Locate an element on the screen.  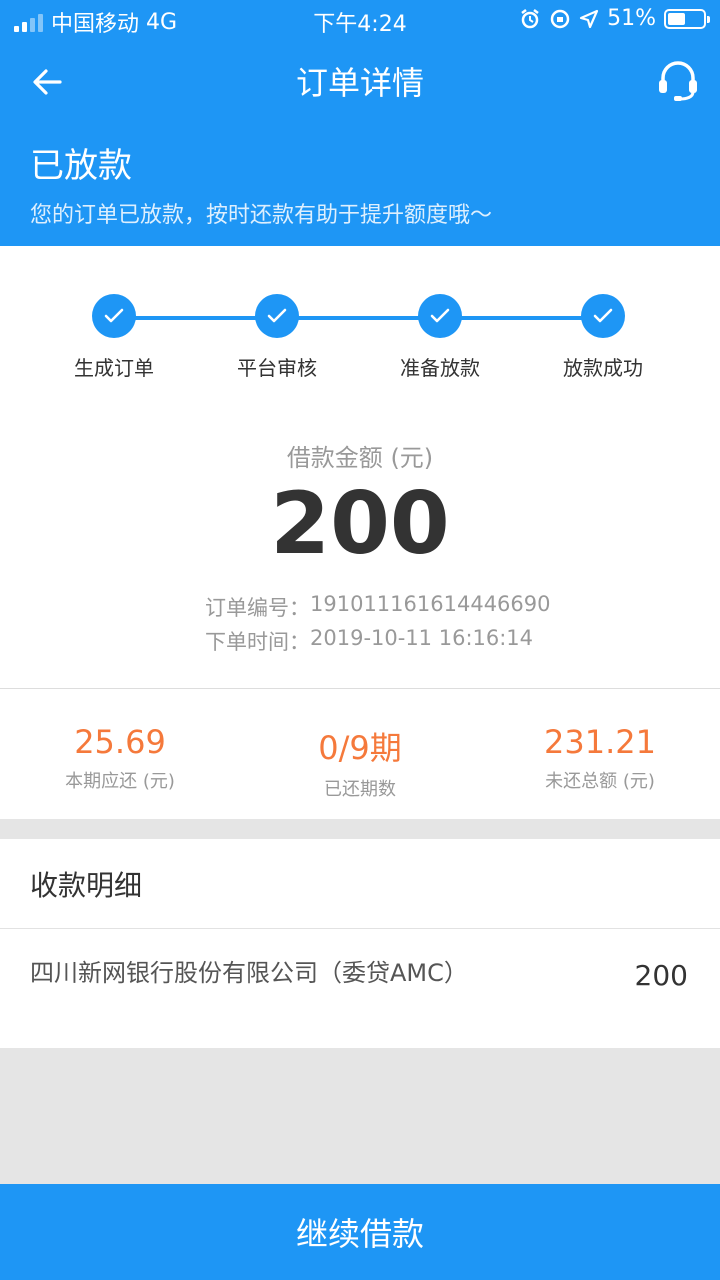
order-number-label: 订单编号： is located at coordinates (257, 608).